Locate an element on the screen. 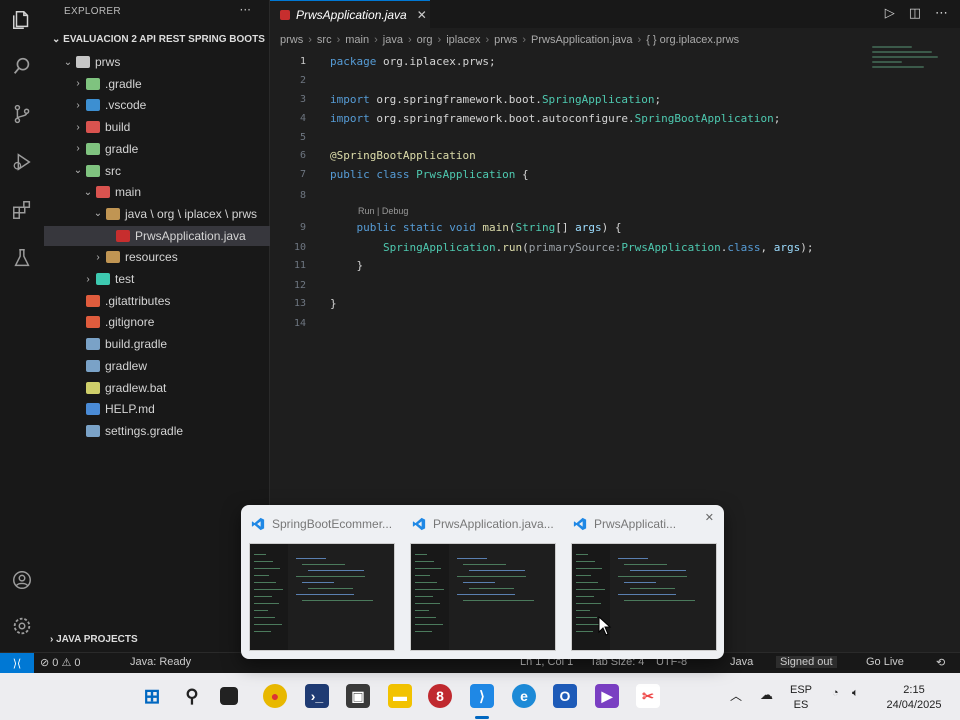  file-icon is located at coordinates (83, 62).